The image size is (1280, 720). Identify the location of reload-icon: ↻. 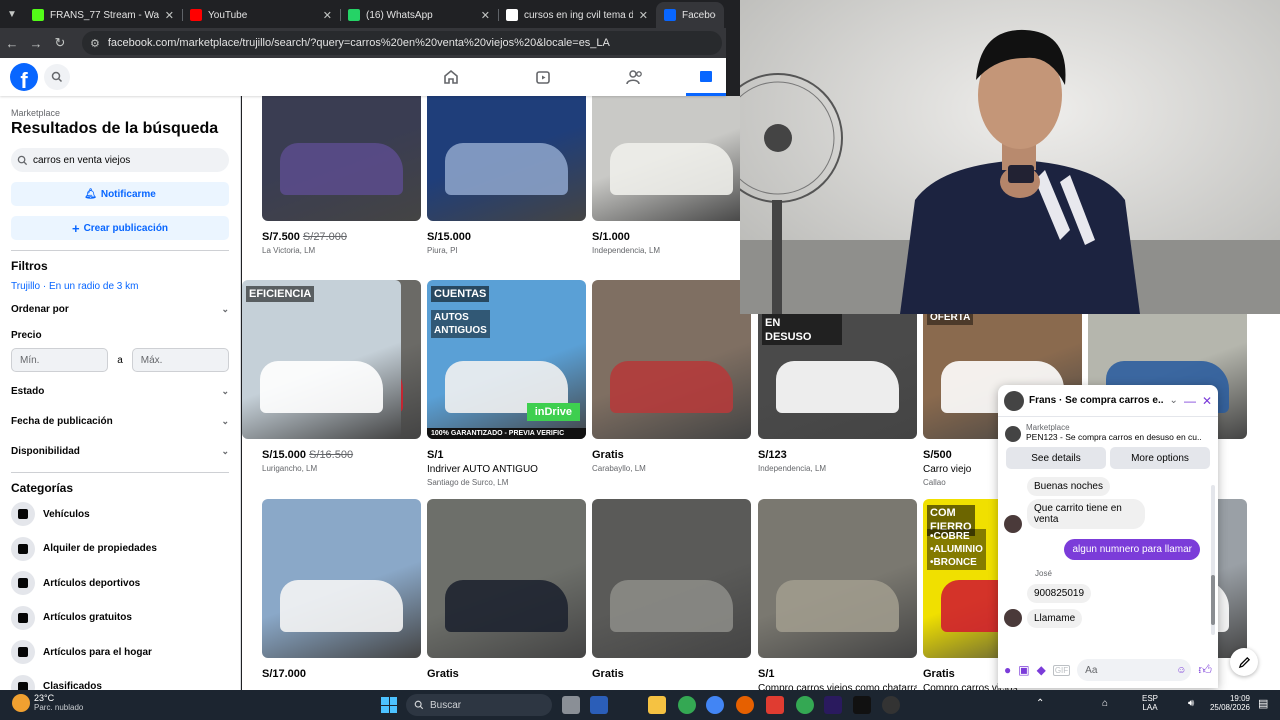
(60, 43).